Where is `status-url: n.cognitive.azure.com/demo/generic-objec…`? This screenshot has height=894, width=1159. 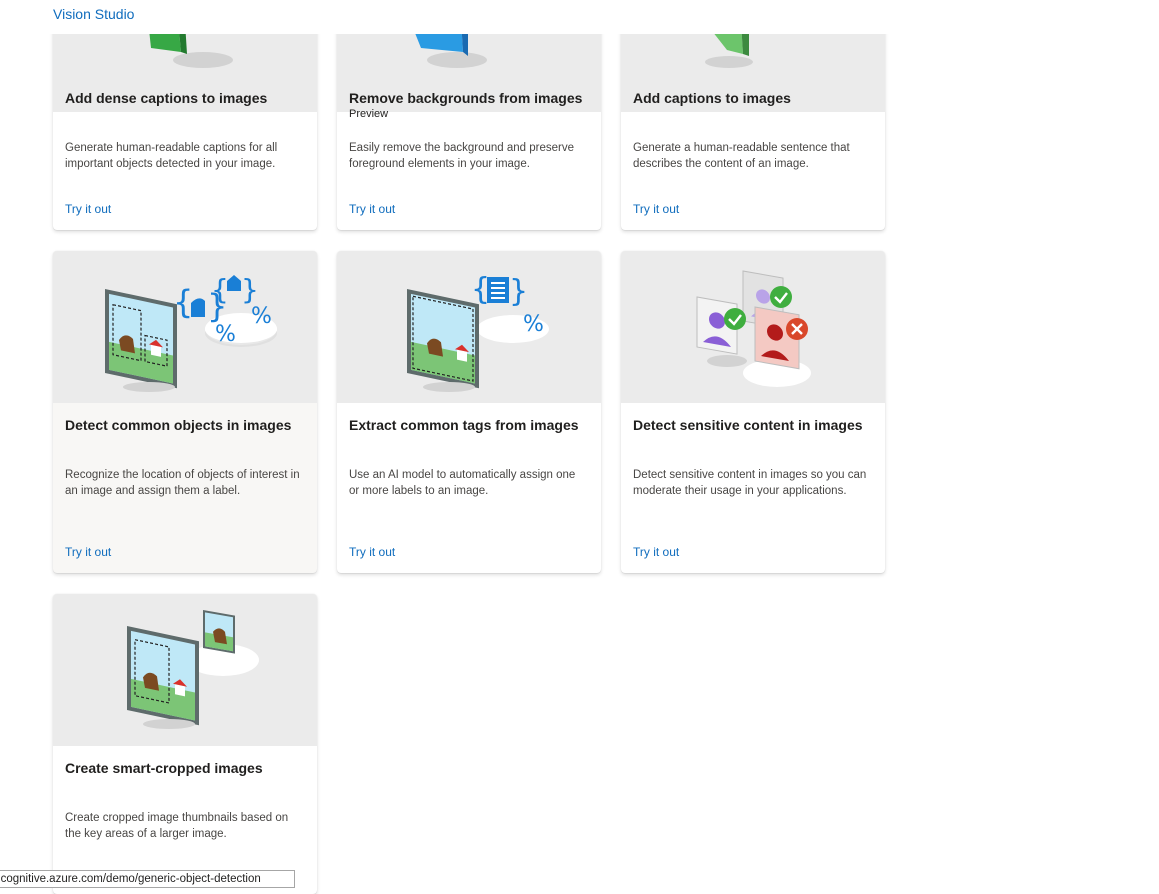 status-url: n.cognitive.azure.com/demo/generic-objec… is located at coordinates (130, 879).